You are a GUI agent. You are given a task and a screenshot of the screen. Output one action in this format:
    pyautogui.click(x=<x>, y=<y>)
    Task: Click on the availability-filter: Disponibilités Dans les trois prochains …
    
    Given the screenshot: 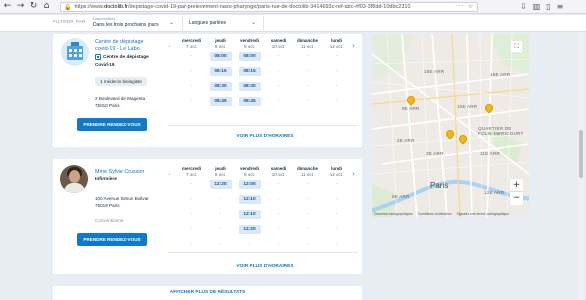 What is the action you would take?
    pyautogui.click(x=137, y=23)
    